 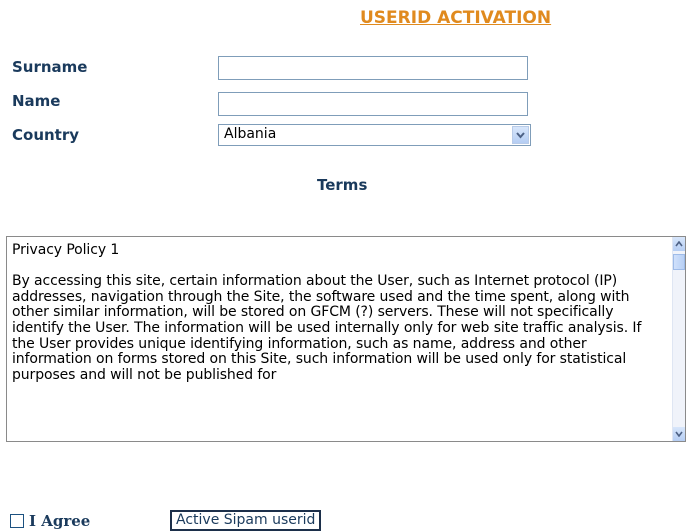 What do you see at coordinates (17, 521) in the screenshot?
I see `agree-checkbox` at bounding box center [17, 521].